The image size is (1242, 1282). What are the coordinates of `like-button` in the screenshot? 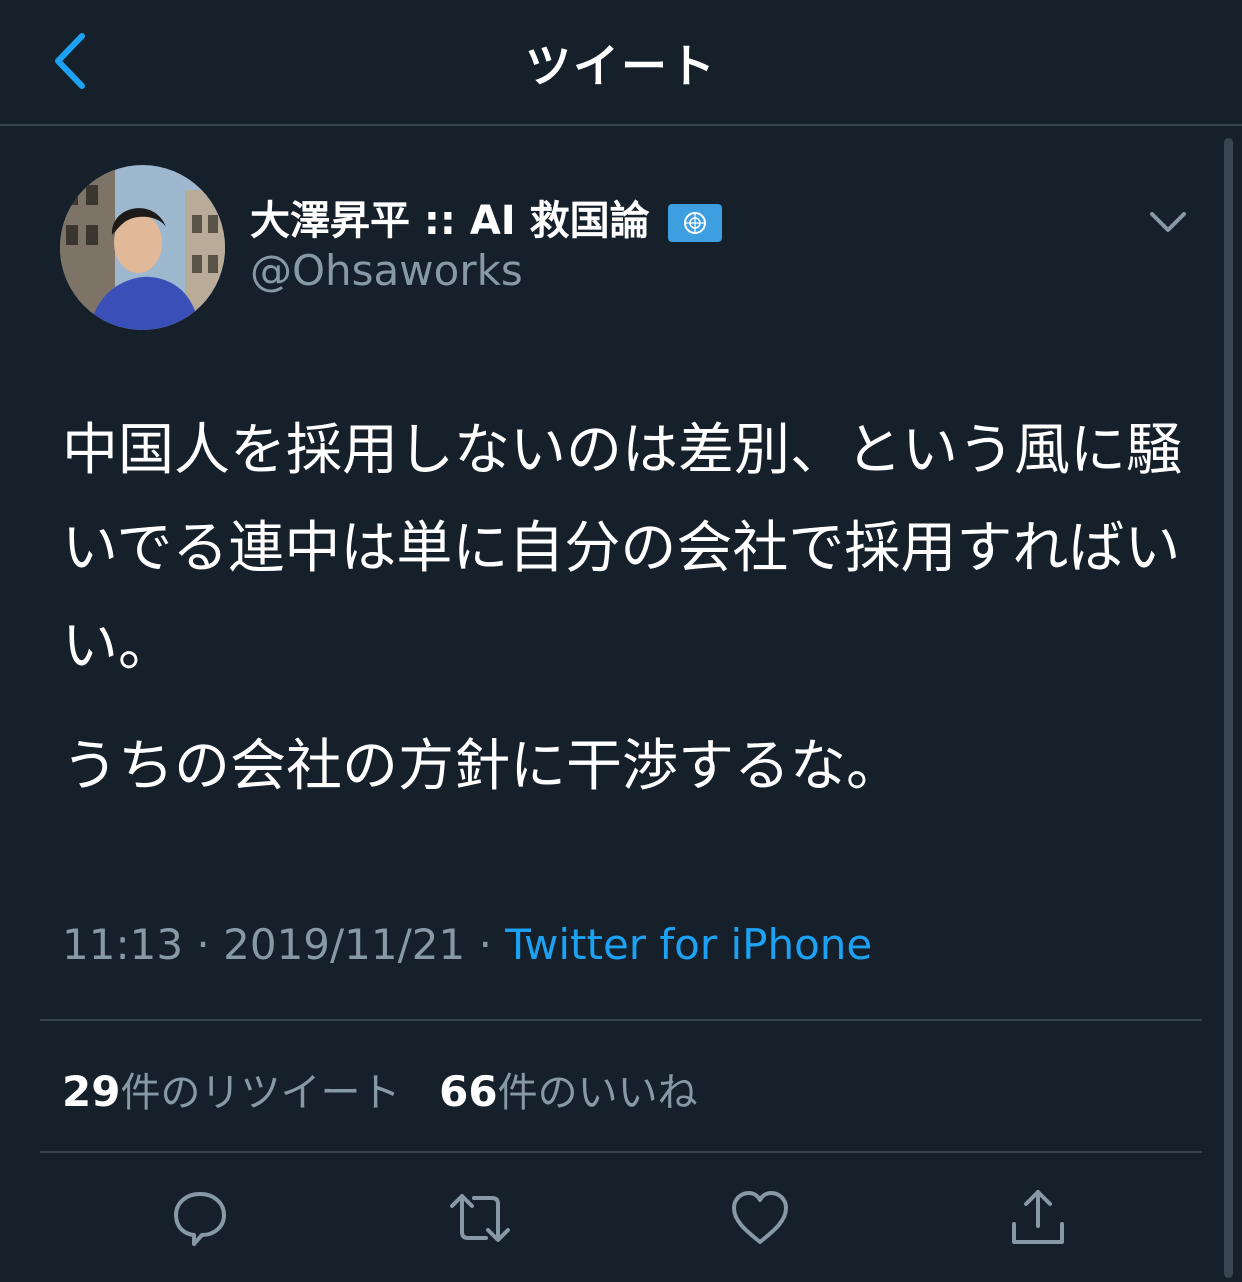 It's located at (760, 1218).